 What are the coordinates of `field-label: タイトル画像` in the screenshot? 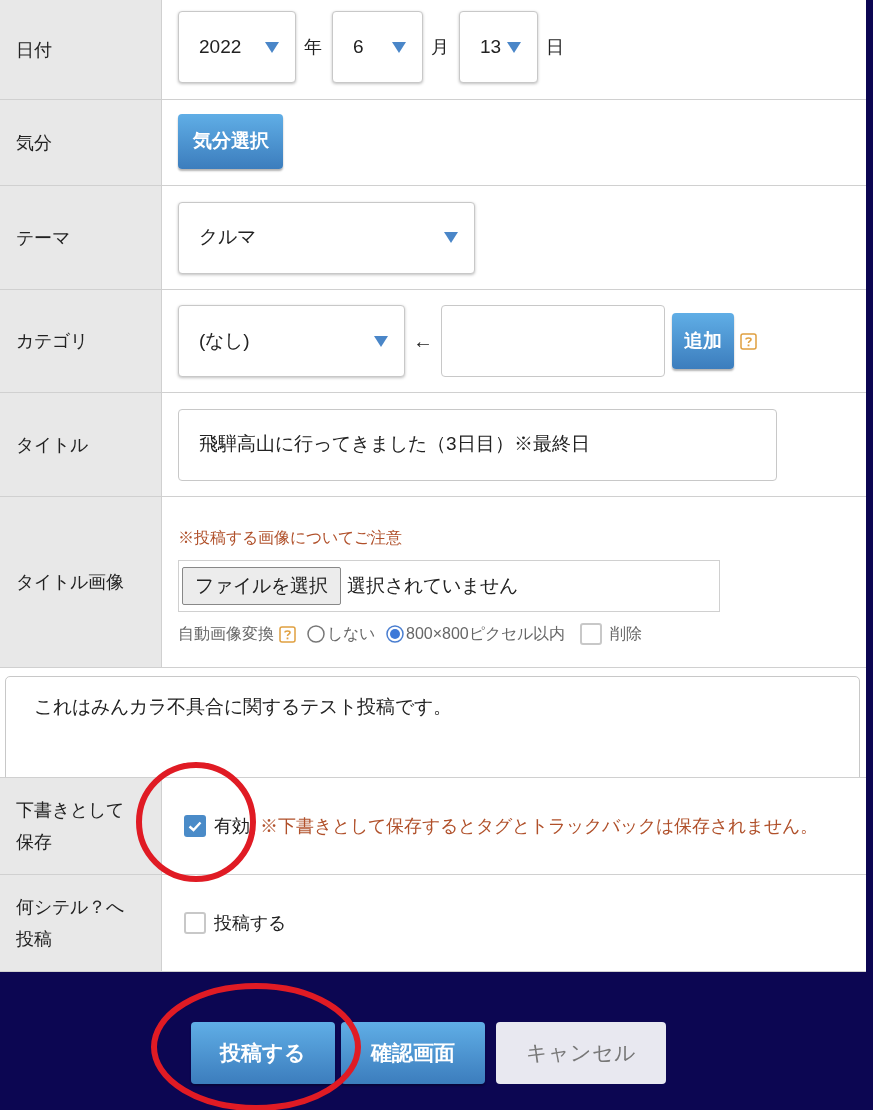 It's located at (70, 582).